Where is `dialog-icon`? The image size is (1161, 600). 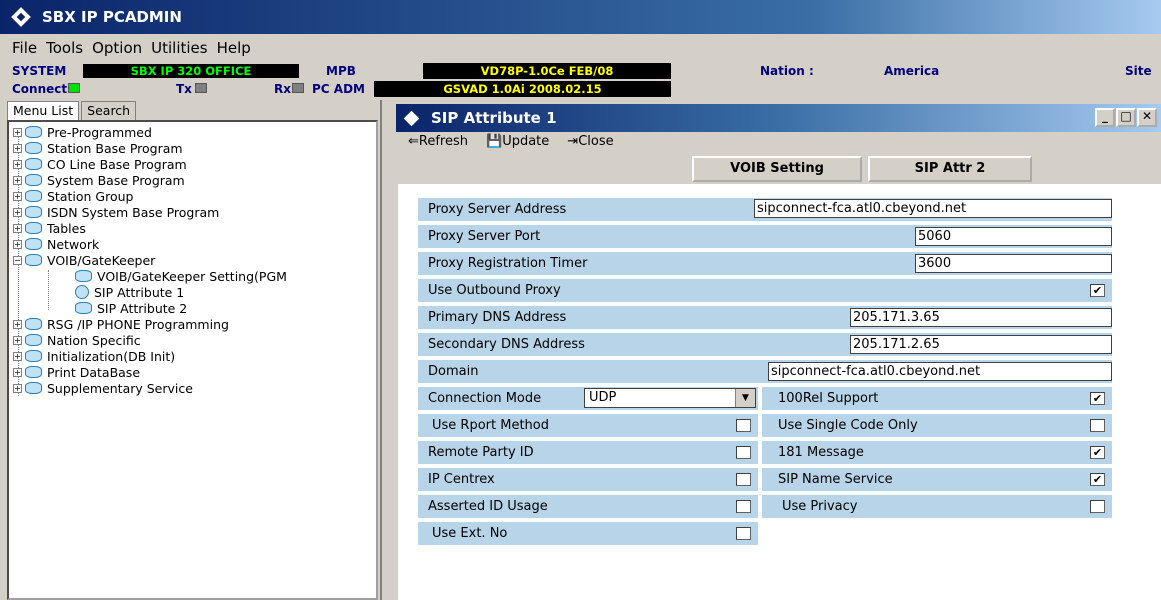
dialog-icon is located at coordinates (411, 118).